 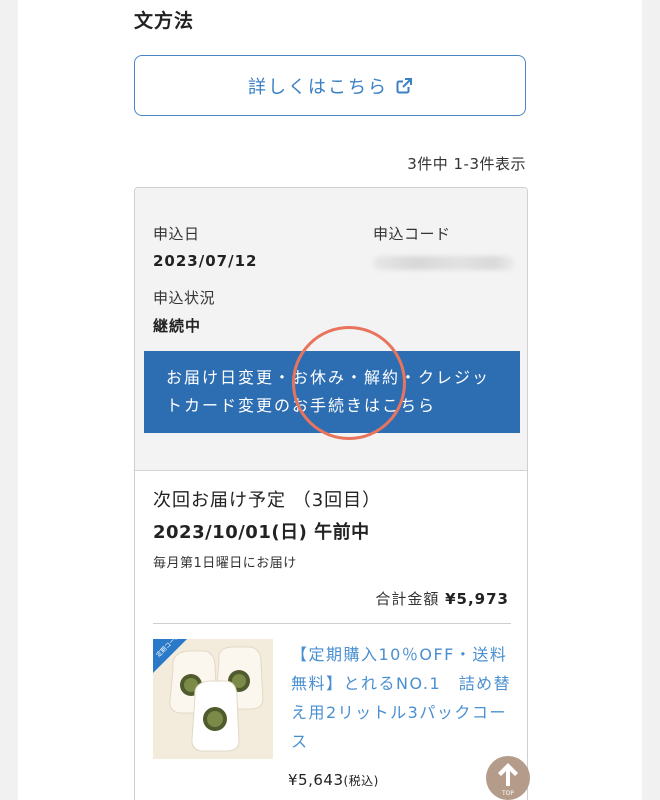 What do you see at coordinates (442, 598) in the screenshot?
I see `total-amount: 合計金額 ¥5,973` at bounding box center [442, 598].